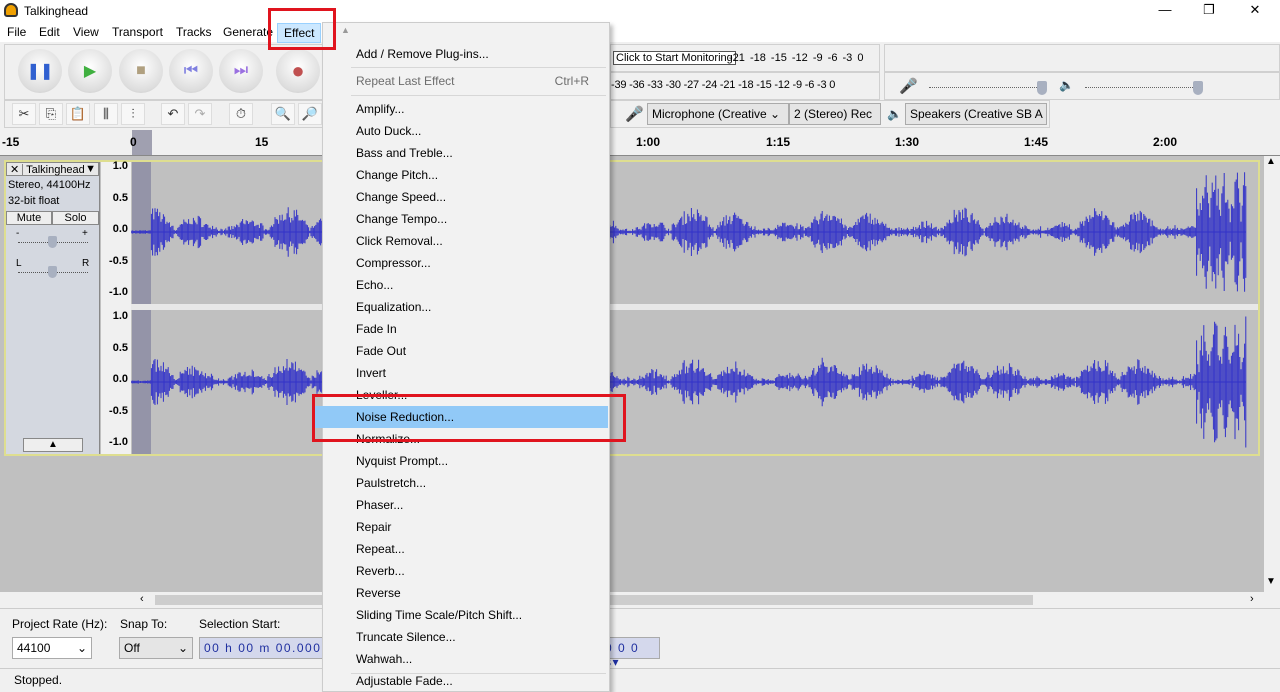  Describe the element at coordinates (133, 142) in the screenshot. I see `ruler-label: 0` at that location.